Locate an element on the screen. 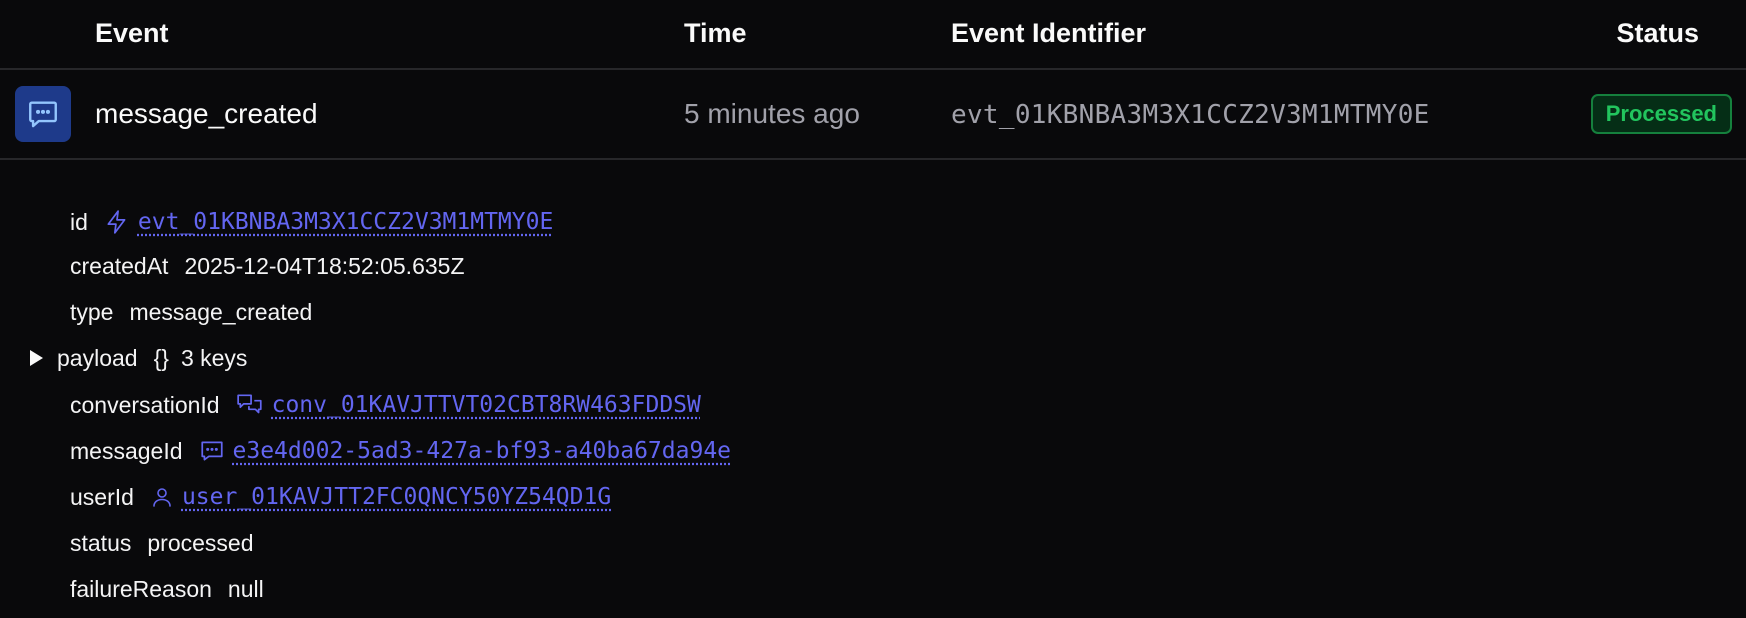 The image size is (1746, 618). payload-summary: 3 keys is located at coordinates (214, 357).